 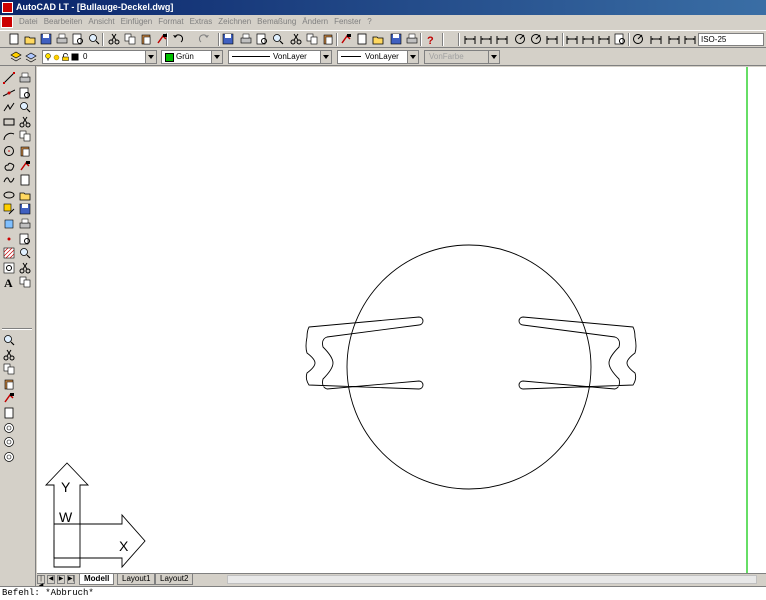 I want to click on zoom-window-icon, so click(x=362, y=39).